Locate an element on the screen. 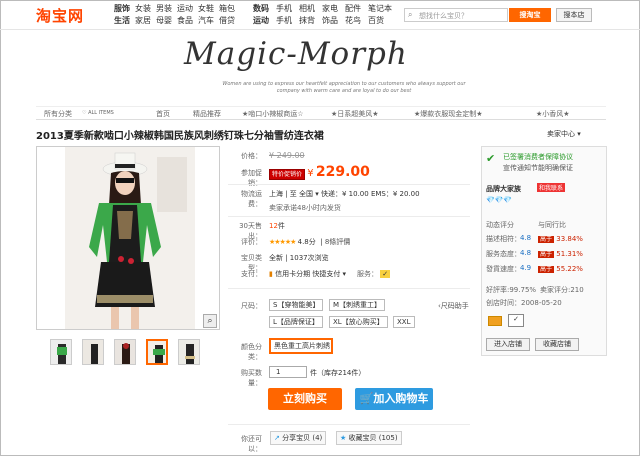  product-main-image is located at coordinates (128, 238).